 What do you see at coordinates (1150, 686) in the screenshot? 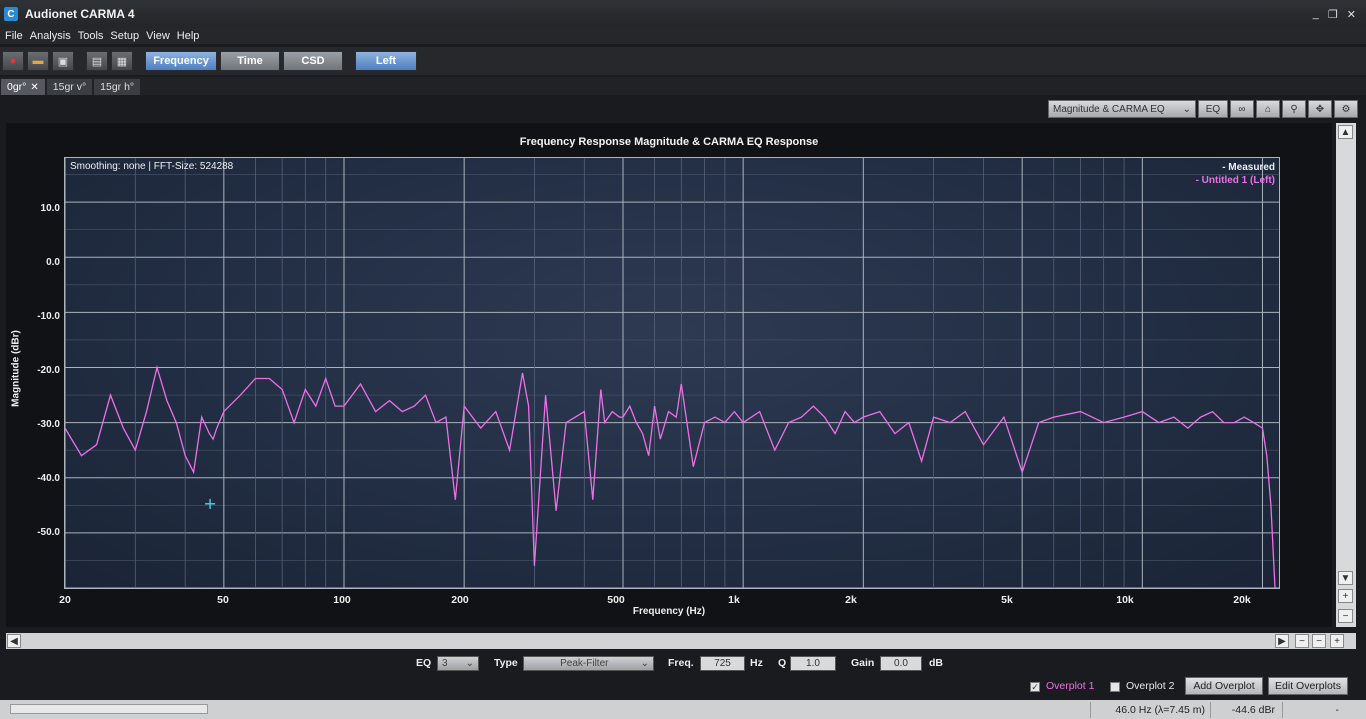
I see `overplot2-label: Overplot 2` at bounding box center [1150, 686].